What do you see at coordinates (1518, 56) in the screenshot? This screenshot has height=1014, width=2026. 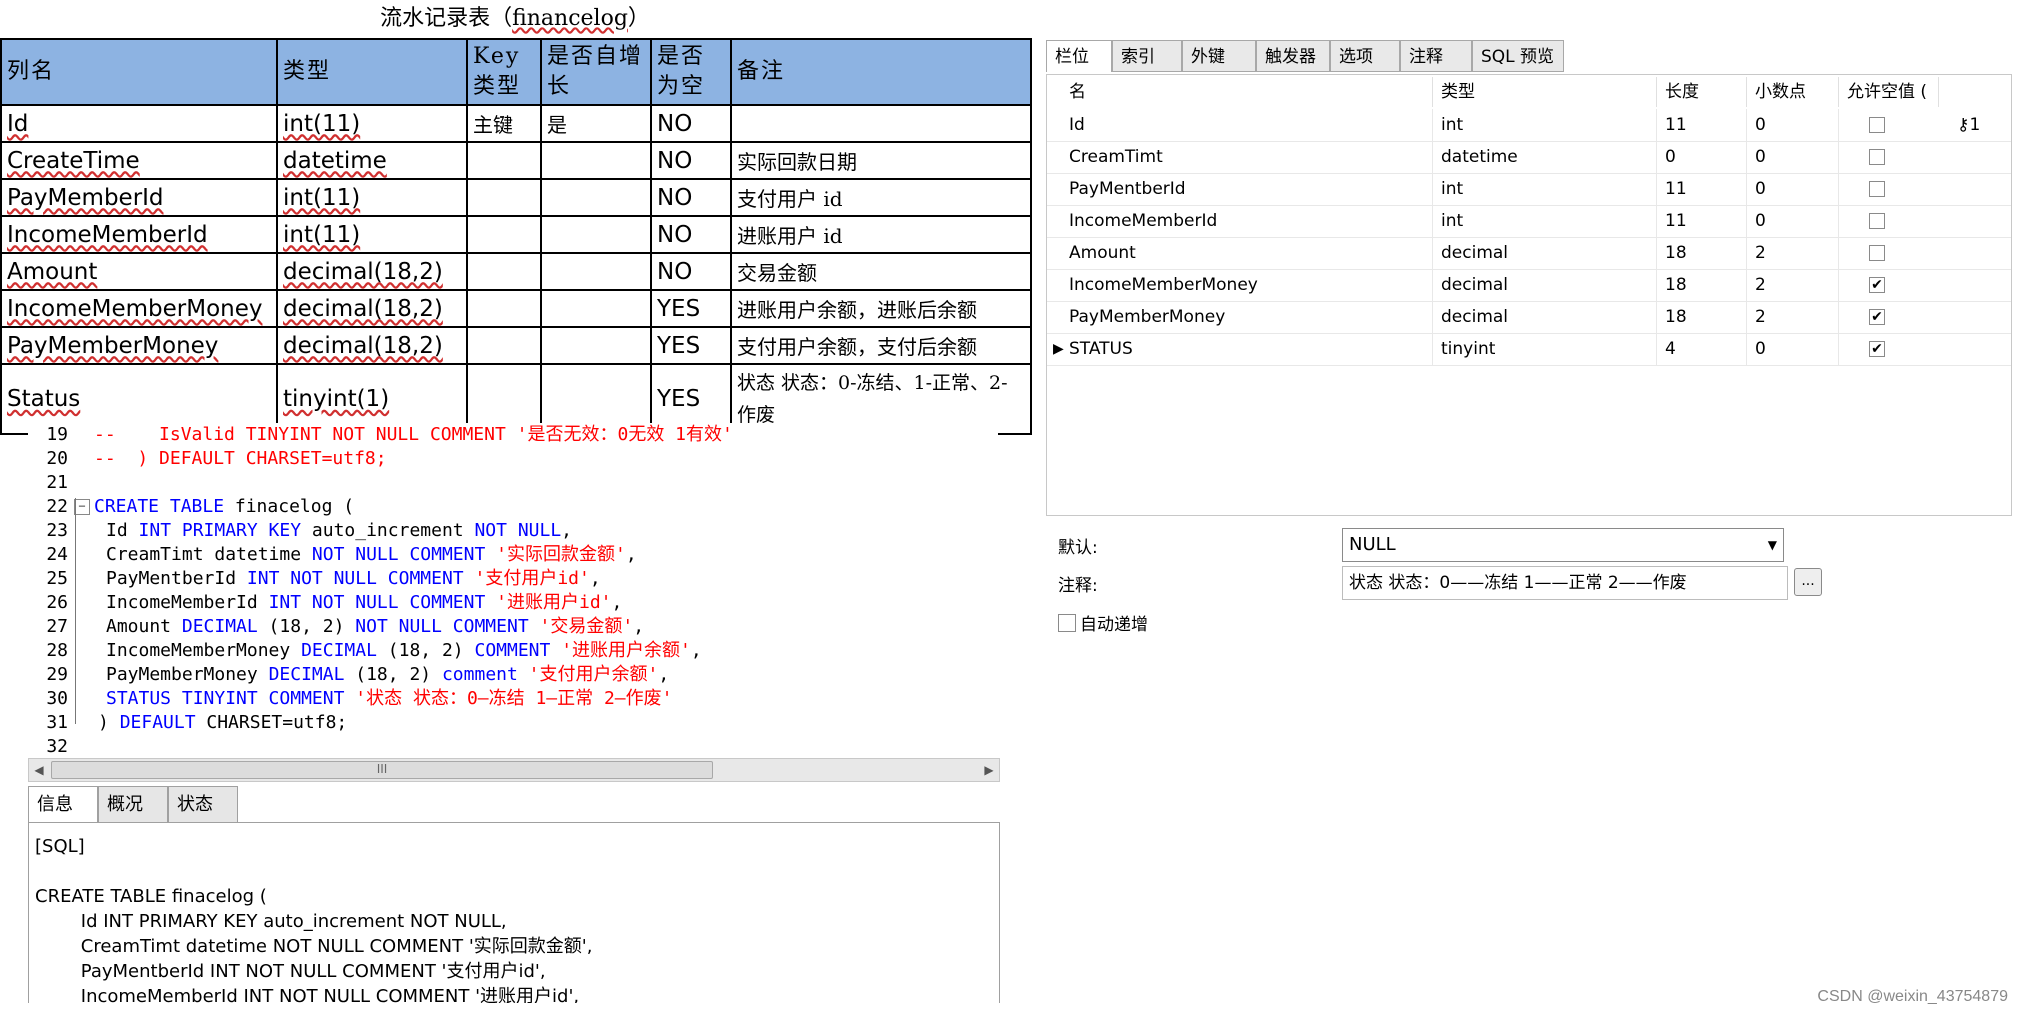 I see `design-tab: SQL 预览` at bounding box center [1518, 56].